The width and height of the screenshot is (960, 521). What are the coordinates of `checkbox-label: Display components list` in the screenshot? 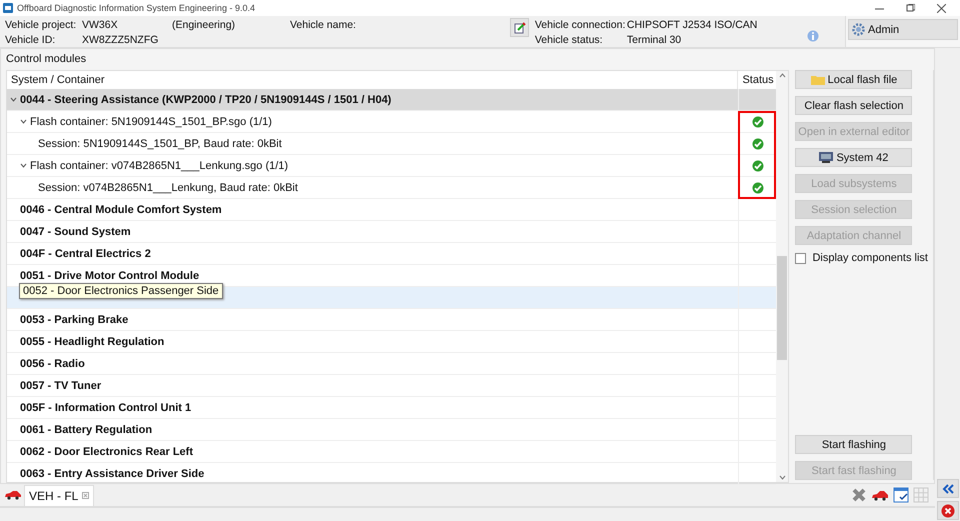 It's located at (870, 258).